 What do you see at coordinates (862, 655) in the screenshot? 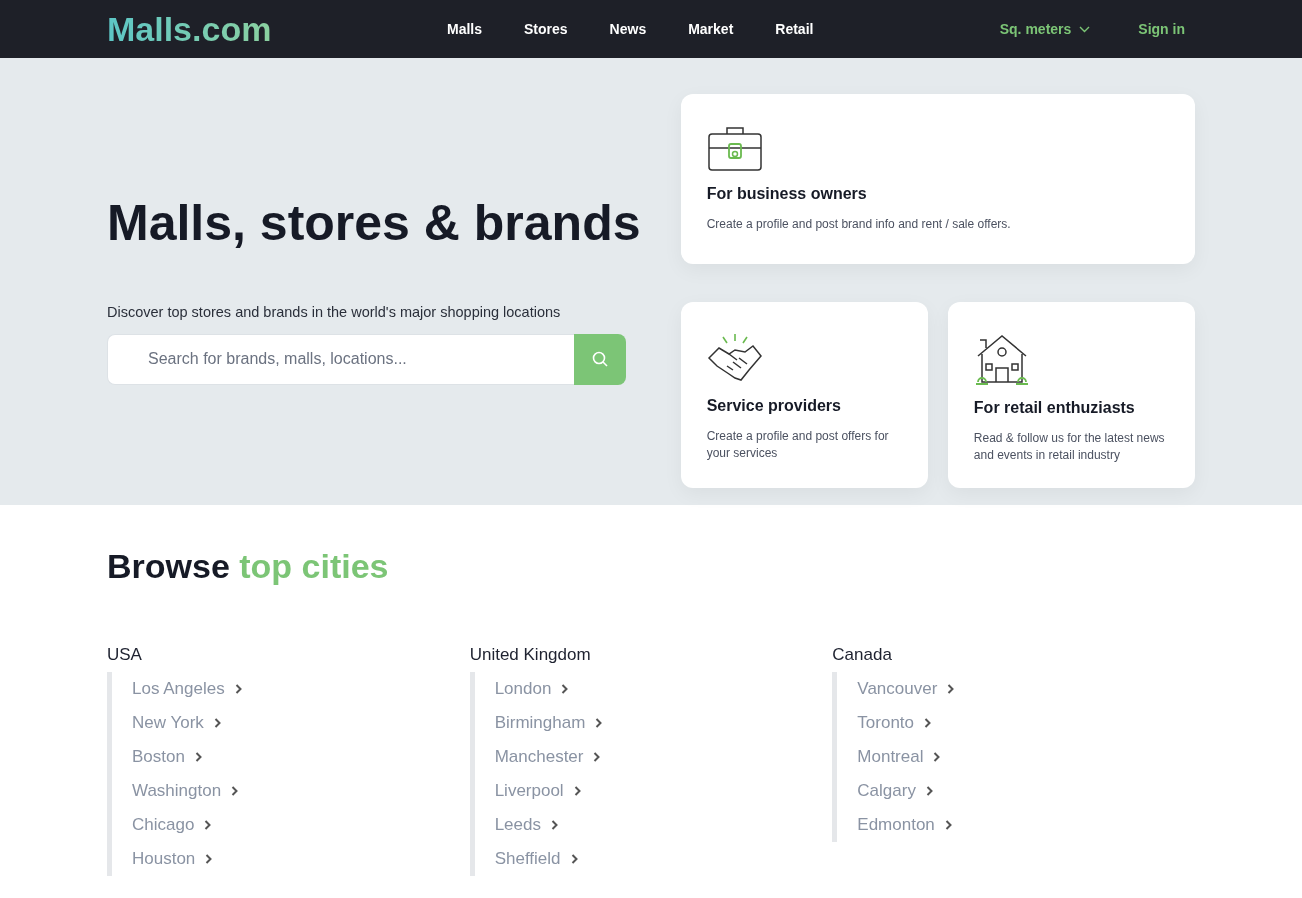
I see `country-heading: Canada` at bounding box center [862, 655].